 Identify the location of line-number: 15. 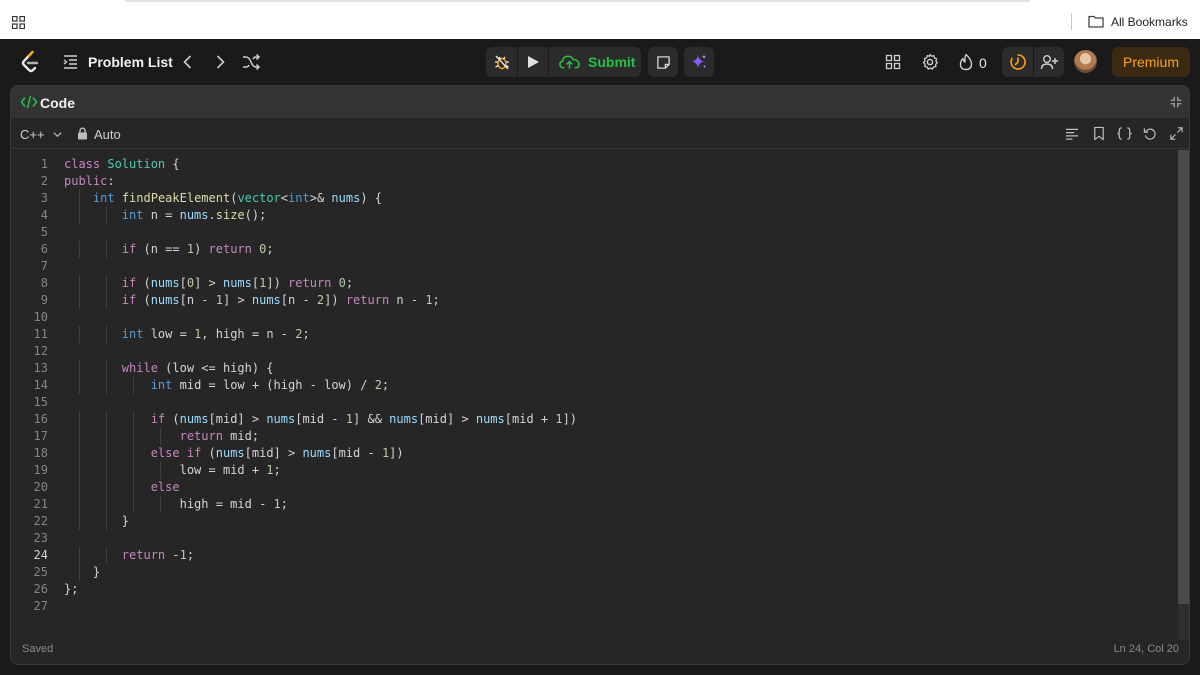
(40, 402).